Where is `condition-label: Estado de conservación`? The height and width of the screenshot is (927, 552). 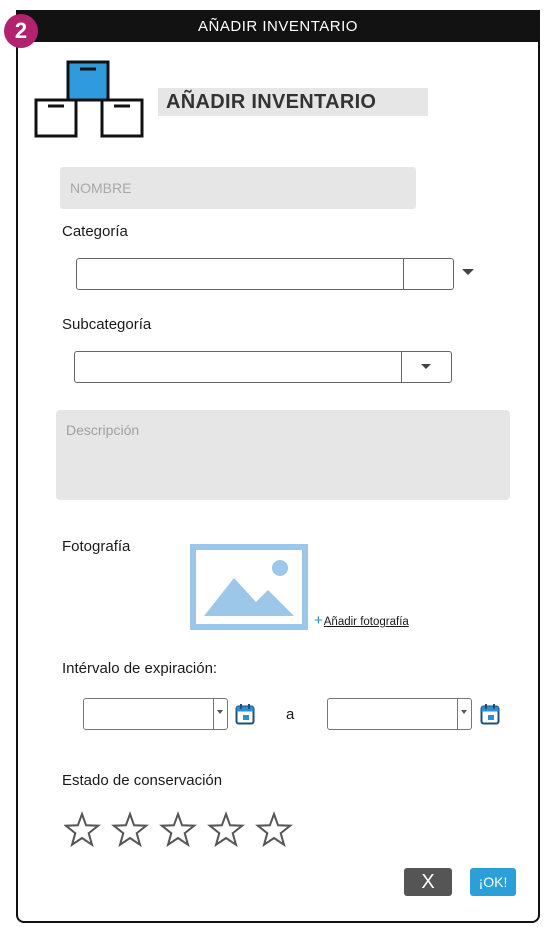 condition-label: Estado de conservación is located at coordinates (142, 780).